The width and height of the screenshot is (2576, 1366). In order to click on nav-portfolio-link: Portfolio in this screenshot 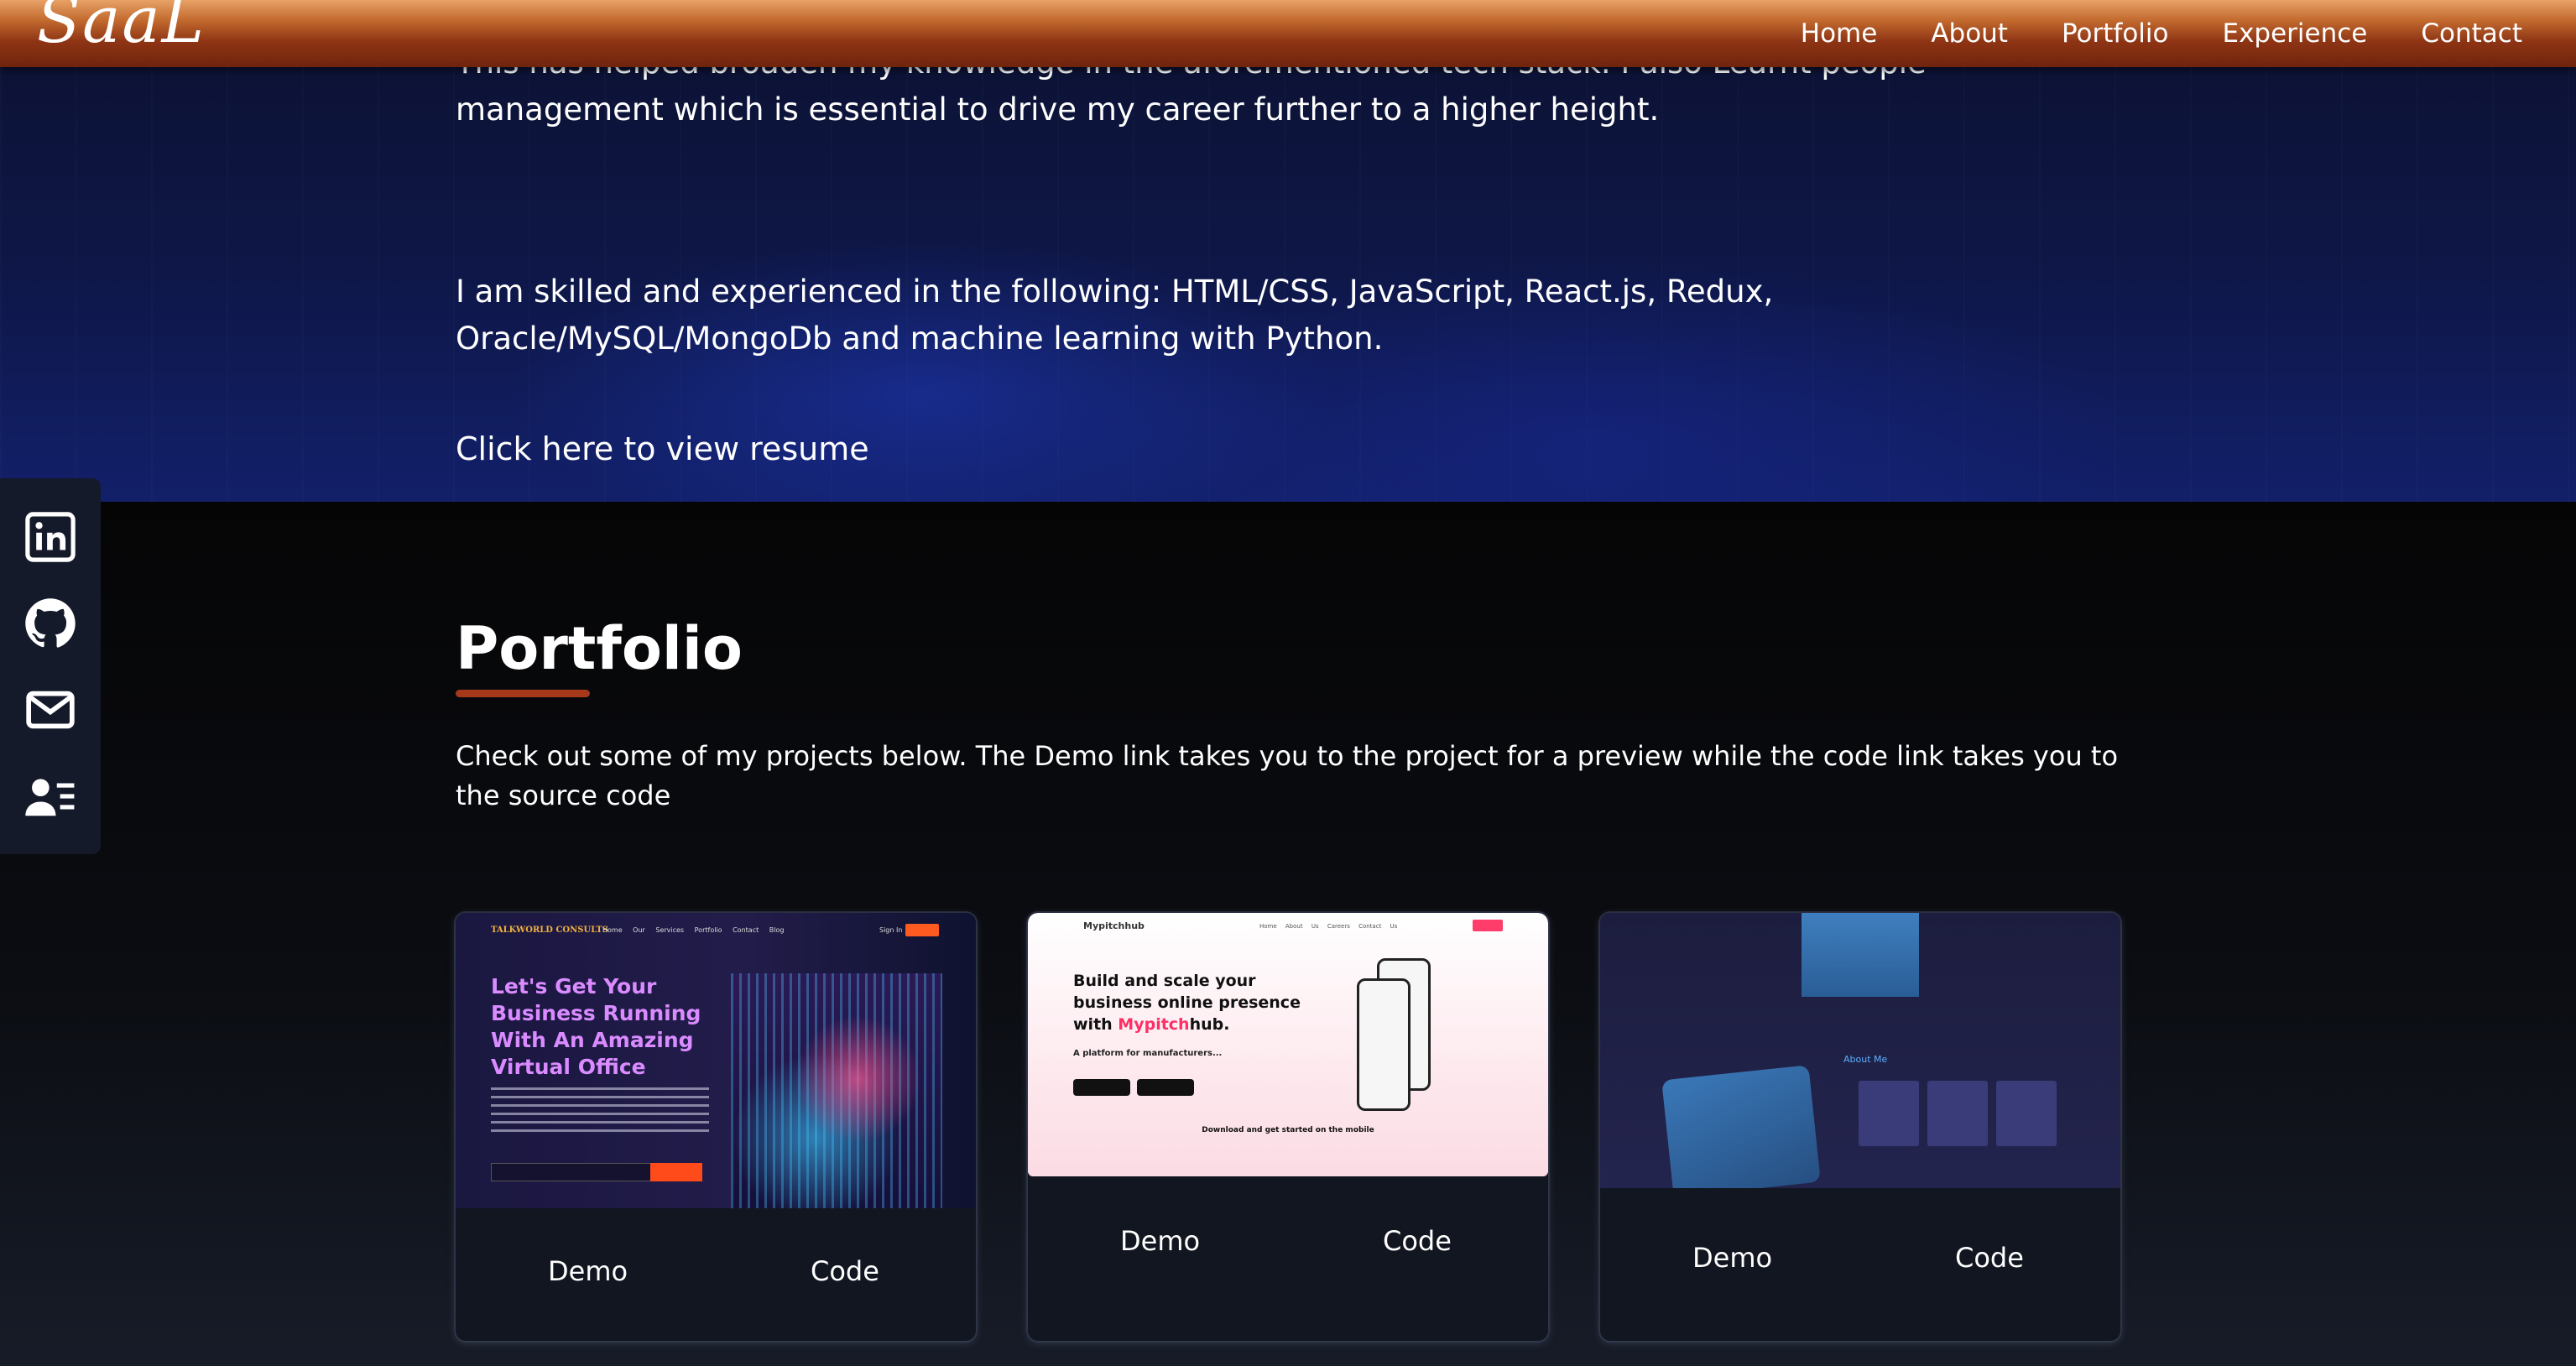, I will do `click(2115, 33)`.